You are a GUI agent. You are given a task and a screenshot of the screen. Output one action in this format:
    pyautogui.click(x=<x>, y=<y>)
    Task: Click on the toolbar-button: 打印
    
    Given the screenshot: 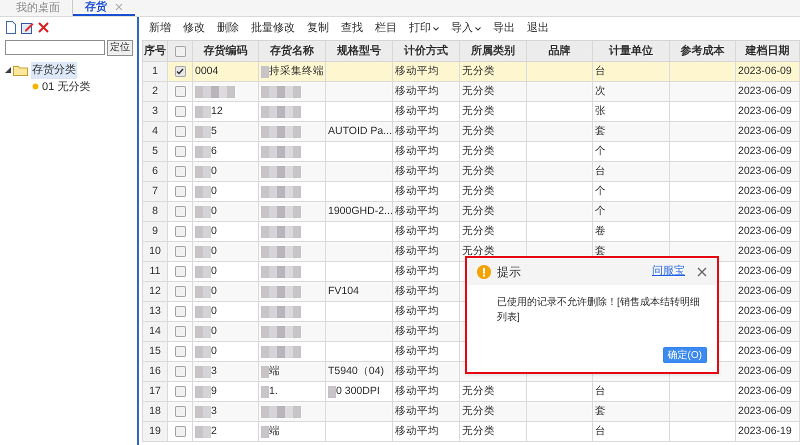 What is the action you would take?
    pyautogui.click(x=424, y=28)
    